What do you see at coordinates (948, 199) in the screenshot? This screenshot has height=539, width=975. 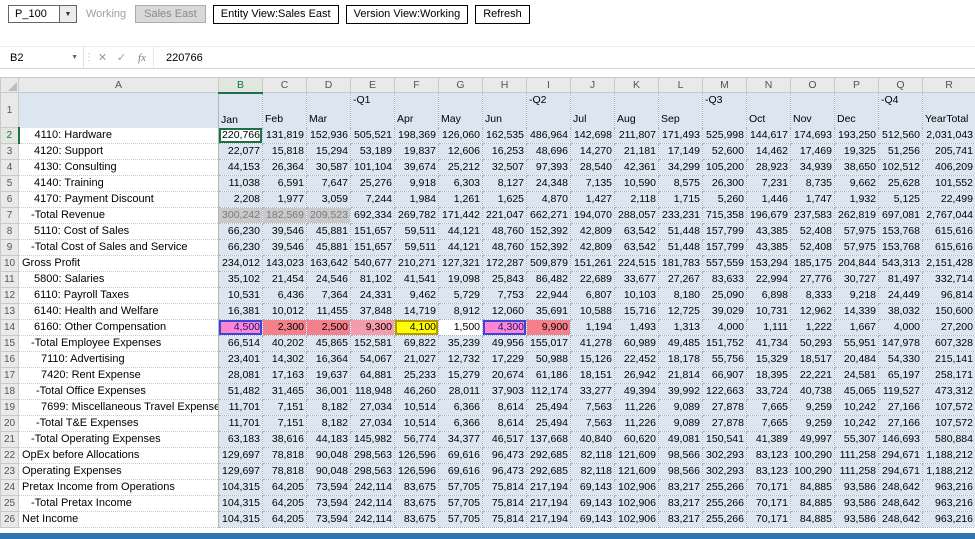 I see `cell-R6: 22,499` at bounding box center [948, 199].